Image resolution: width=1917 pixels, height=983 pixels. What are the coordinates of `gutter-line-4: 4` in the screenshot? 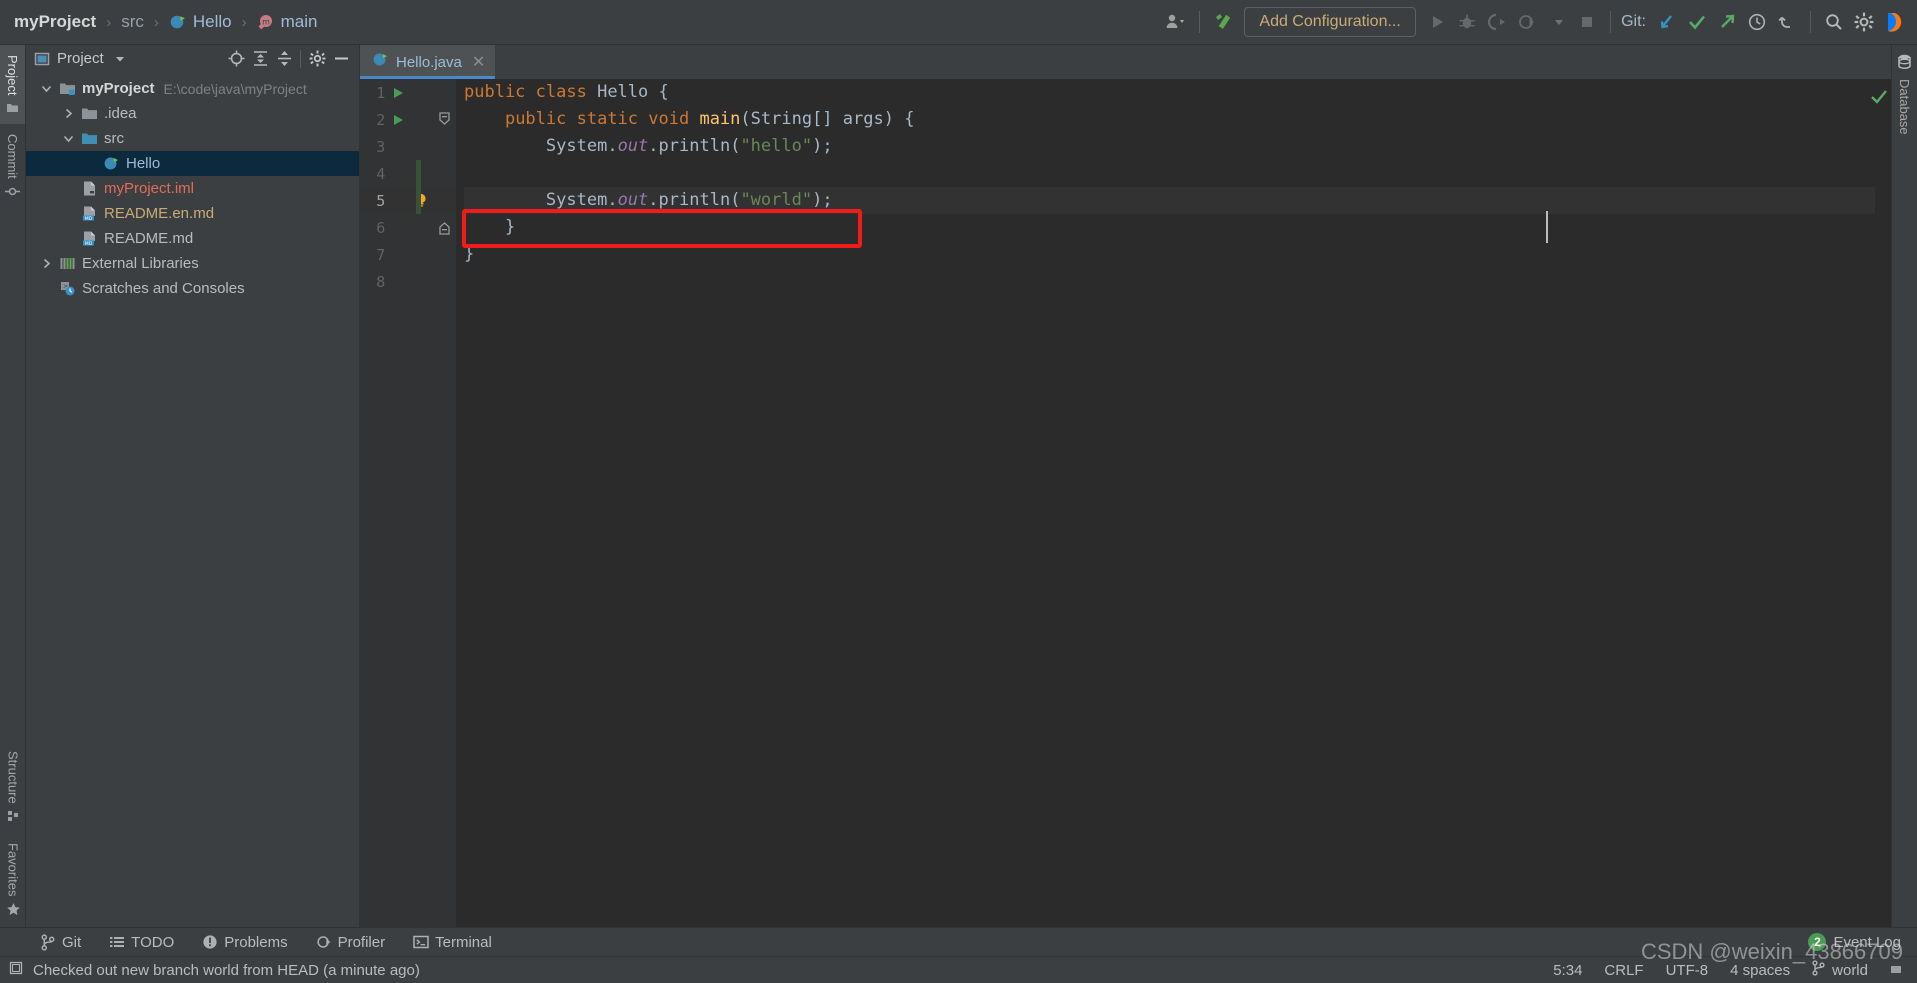 It's located at (408, 173).